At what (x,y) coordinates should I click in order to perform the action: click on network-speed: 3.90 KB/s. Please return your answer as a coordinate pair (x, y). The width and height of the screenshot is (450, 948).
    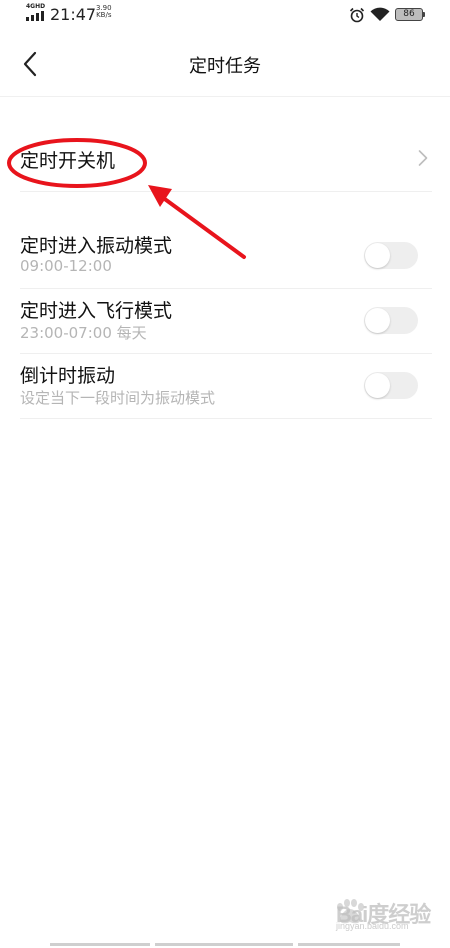
    Looking at the image, I should click on (104, 12).